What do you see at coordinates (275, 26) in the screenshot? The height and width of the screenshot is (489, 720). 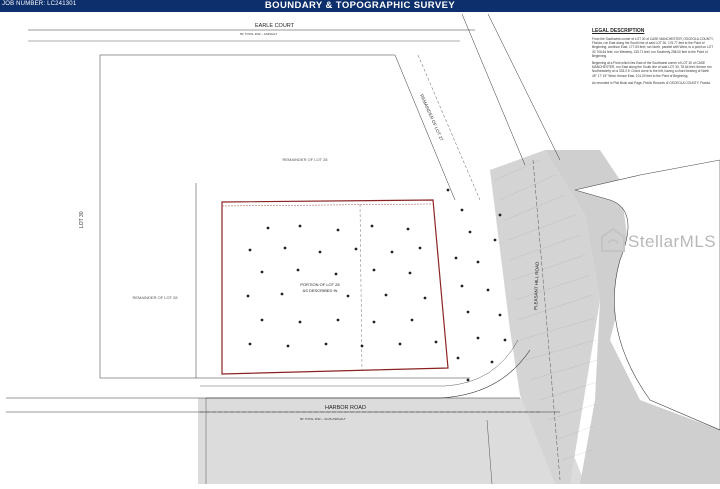 I see `earle-court-label: EARLE COURT` at bounding box center [275, 26].